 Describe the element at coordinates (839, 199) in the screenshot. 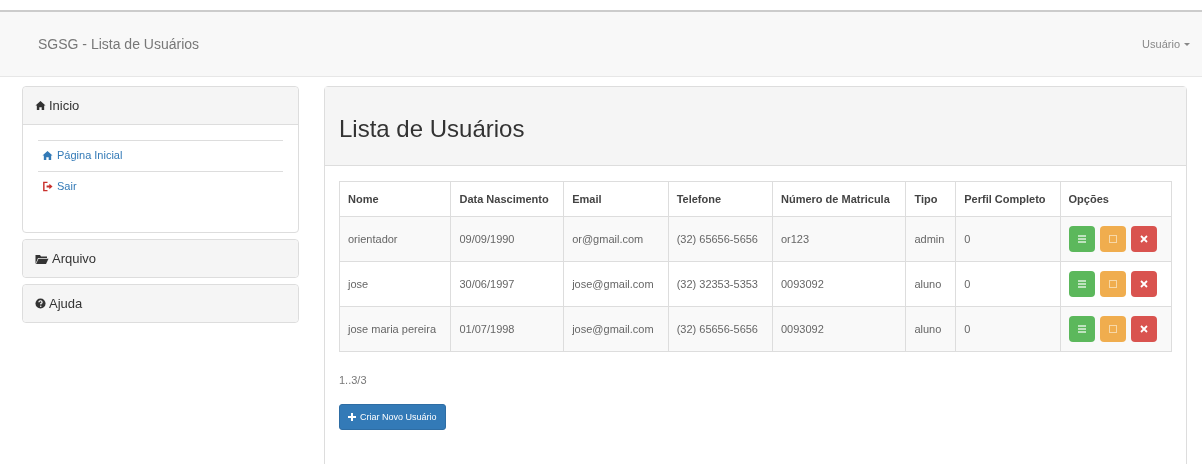

I see `column-header: Número de Matricula` at that location.